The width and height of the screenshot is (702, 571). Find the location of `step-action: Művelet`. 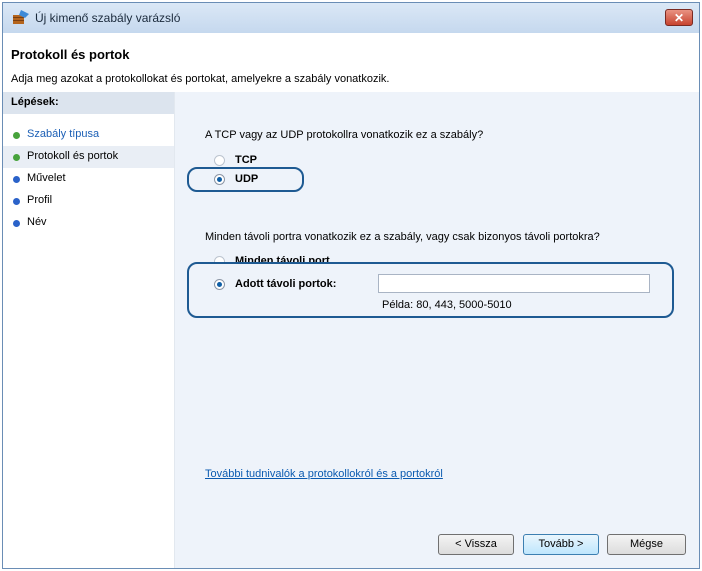

step-action: Művelet is located at coordinates (88, 179).